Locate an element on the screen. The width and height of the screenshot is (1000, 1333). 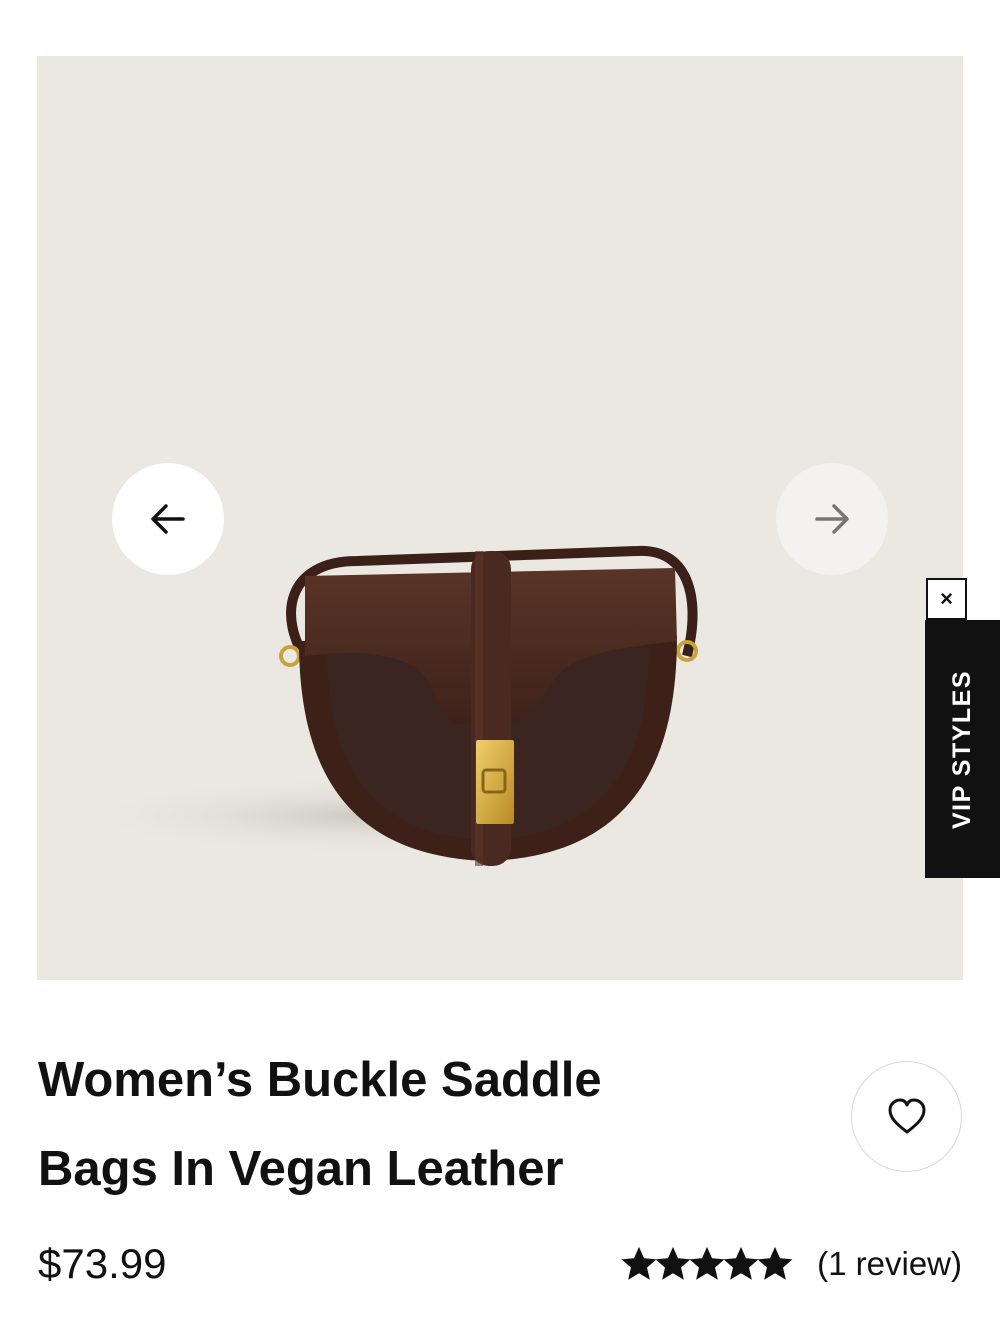
product-title-line-1: Women’s Buckle Saddle is located at coordinates (320, 1080).